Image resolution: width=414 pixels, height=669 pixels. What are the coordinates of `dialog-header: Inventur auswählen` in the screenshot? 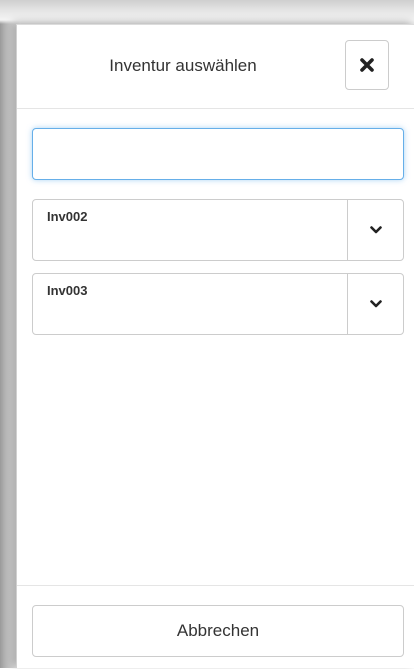 It's located at (215, 67).